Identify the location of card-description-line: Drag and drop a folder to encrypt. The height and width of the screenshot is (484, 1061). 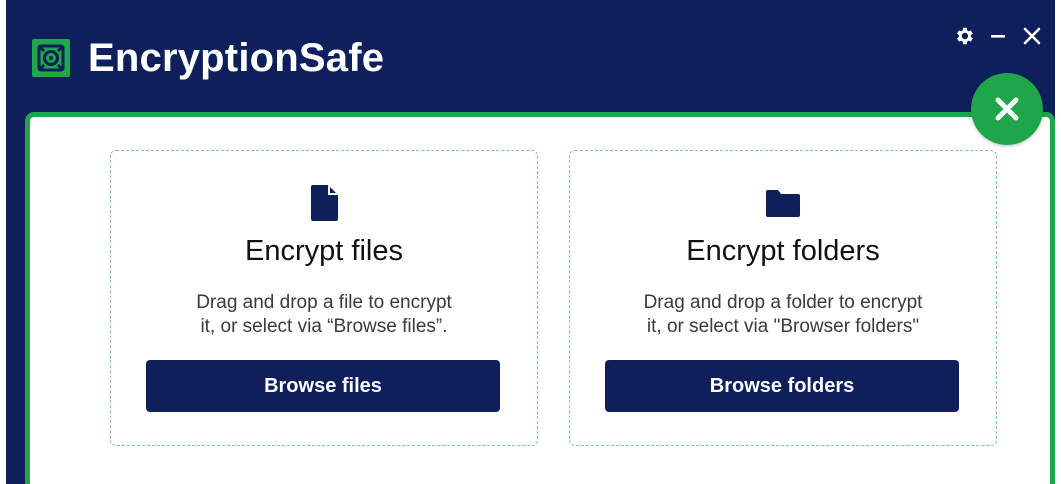
(783, 302).